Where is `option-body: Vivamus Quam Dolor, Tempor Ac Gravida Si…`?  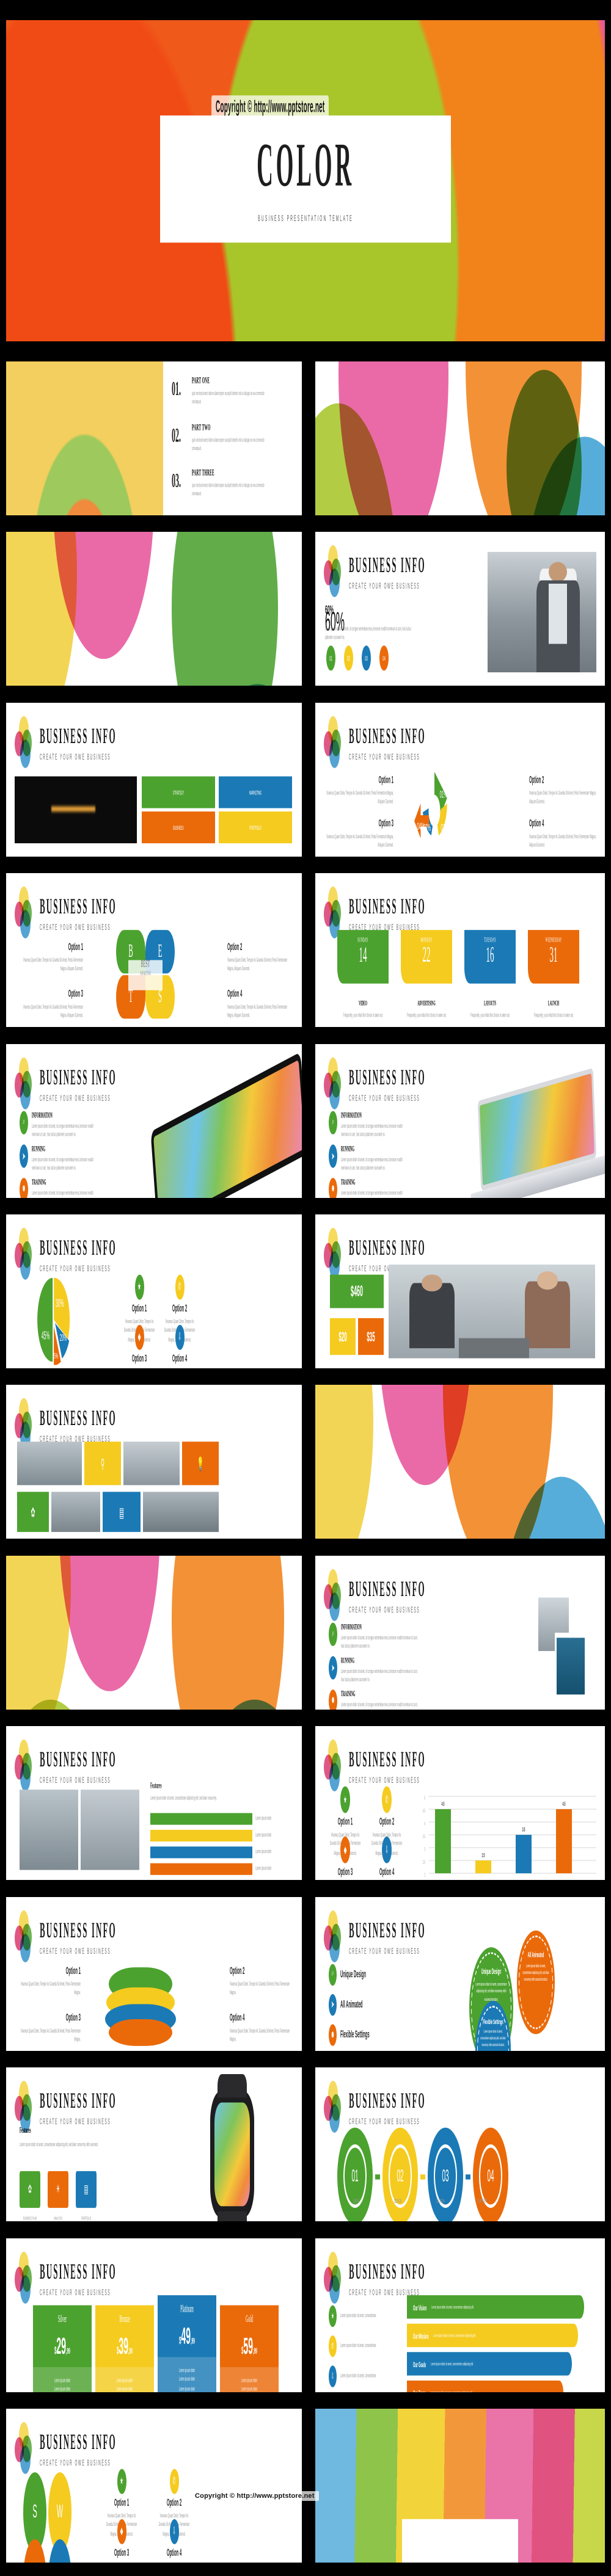 option-body: Vivamus Quam Dolor, Tempor Ac Gravida Si… is located at coordinates (260, 1988).